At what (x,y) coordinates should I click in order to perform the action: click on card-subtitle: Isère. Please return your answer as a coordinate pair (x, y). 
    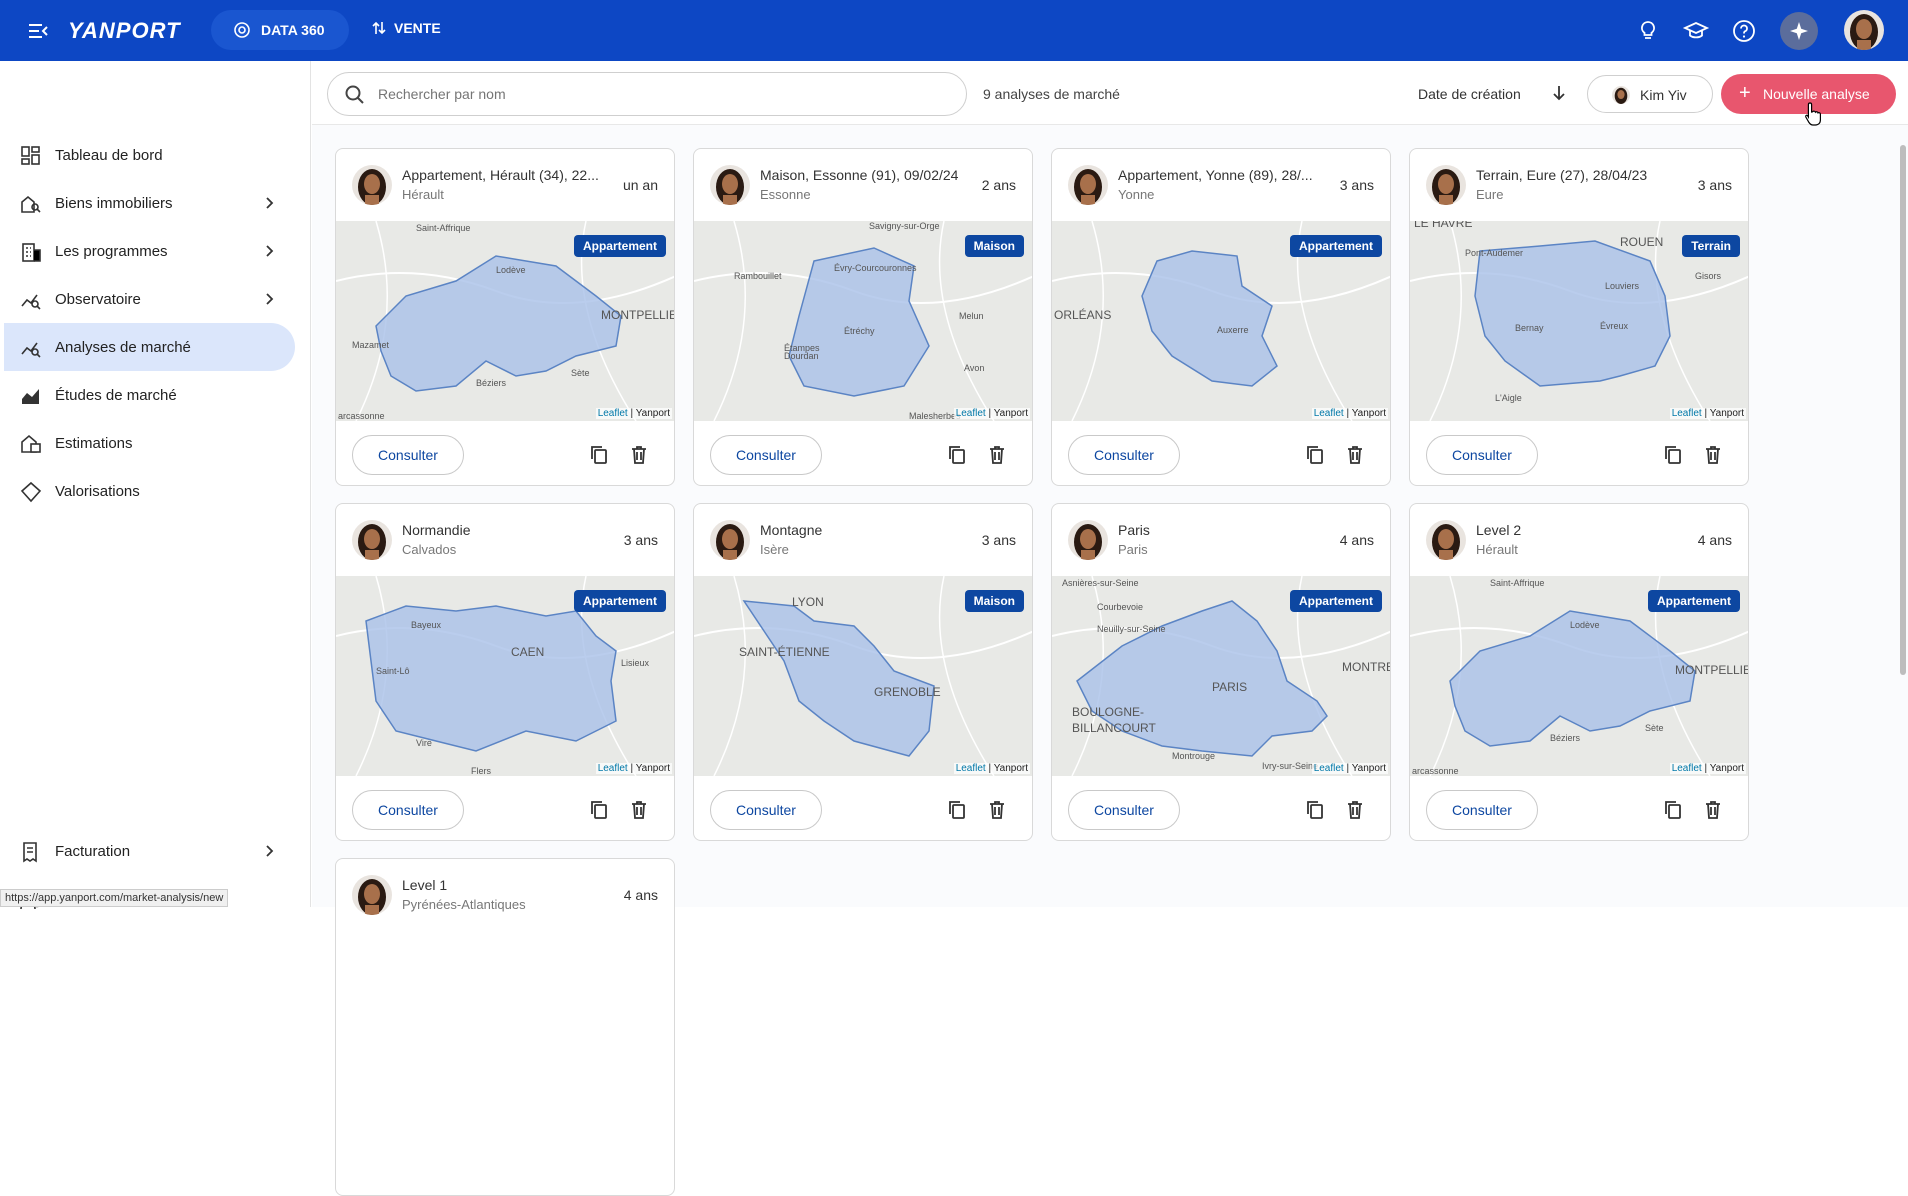
    Looking at the image, I should click on (774, 549).